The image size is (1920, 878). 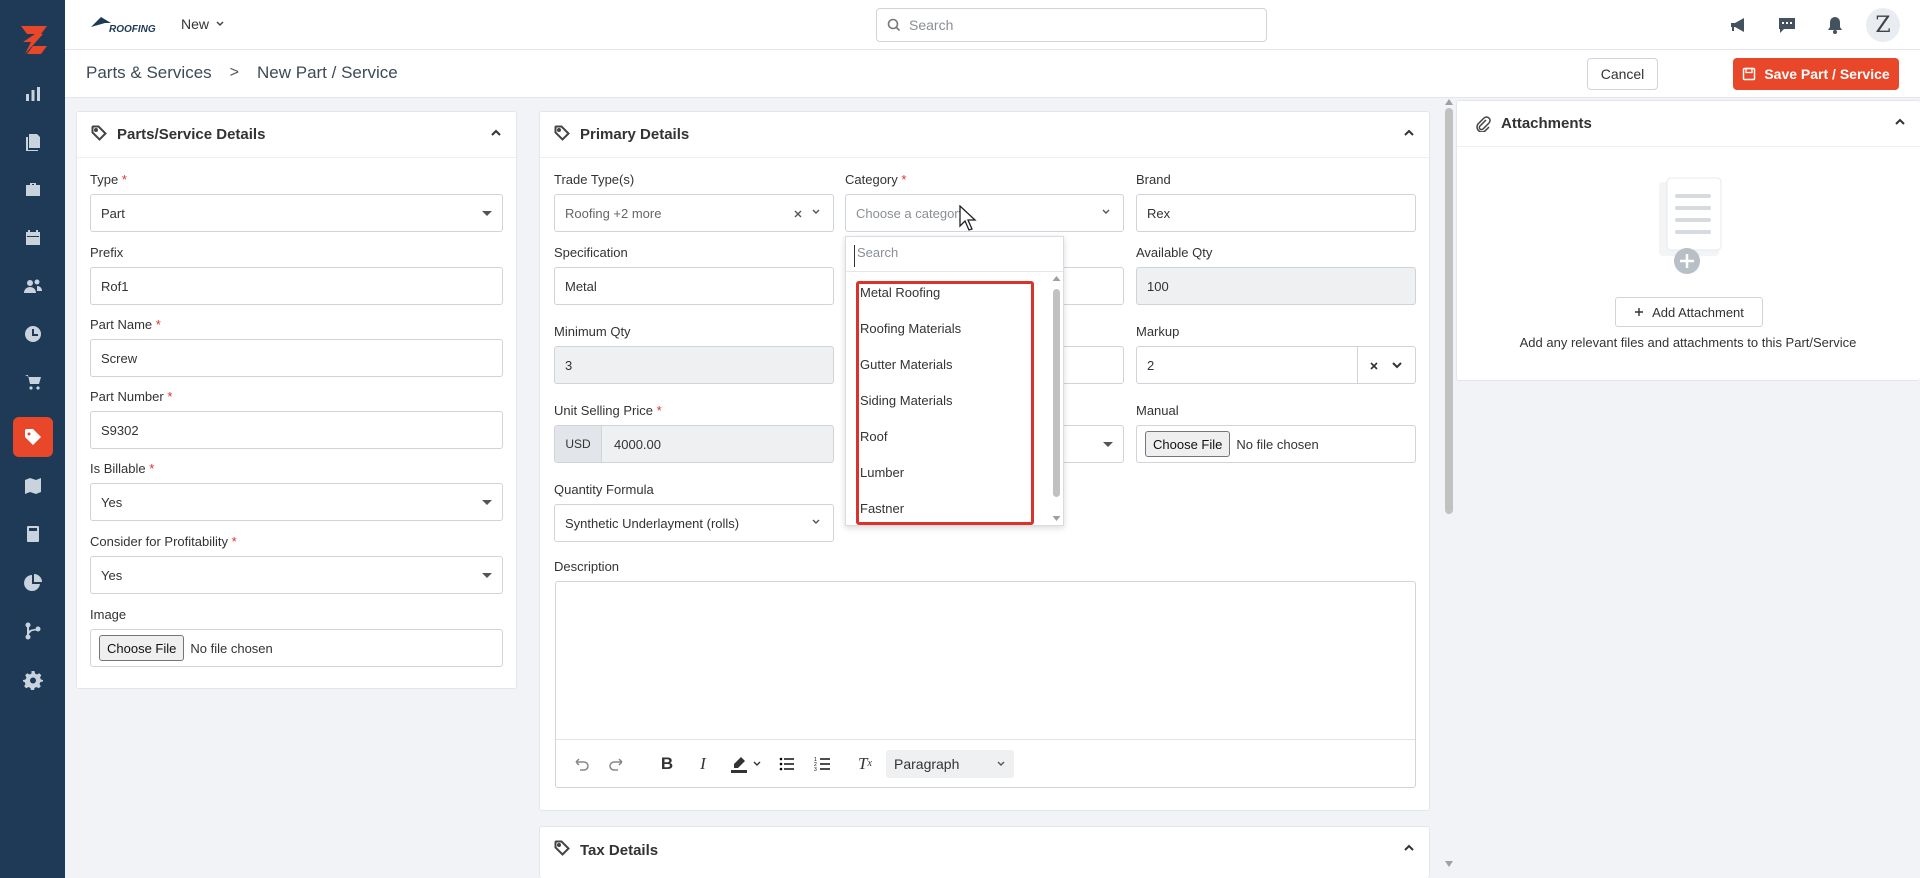 I want to click on part-number-input: S9302, so click(x=296, y=430).